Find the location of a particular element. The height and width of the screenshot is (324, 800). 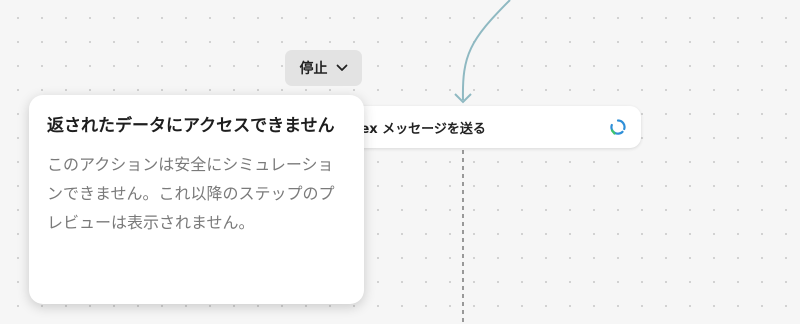

tooltip-title: 返されたデータにアクセスできません is located at coordinates (191, 126).